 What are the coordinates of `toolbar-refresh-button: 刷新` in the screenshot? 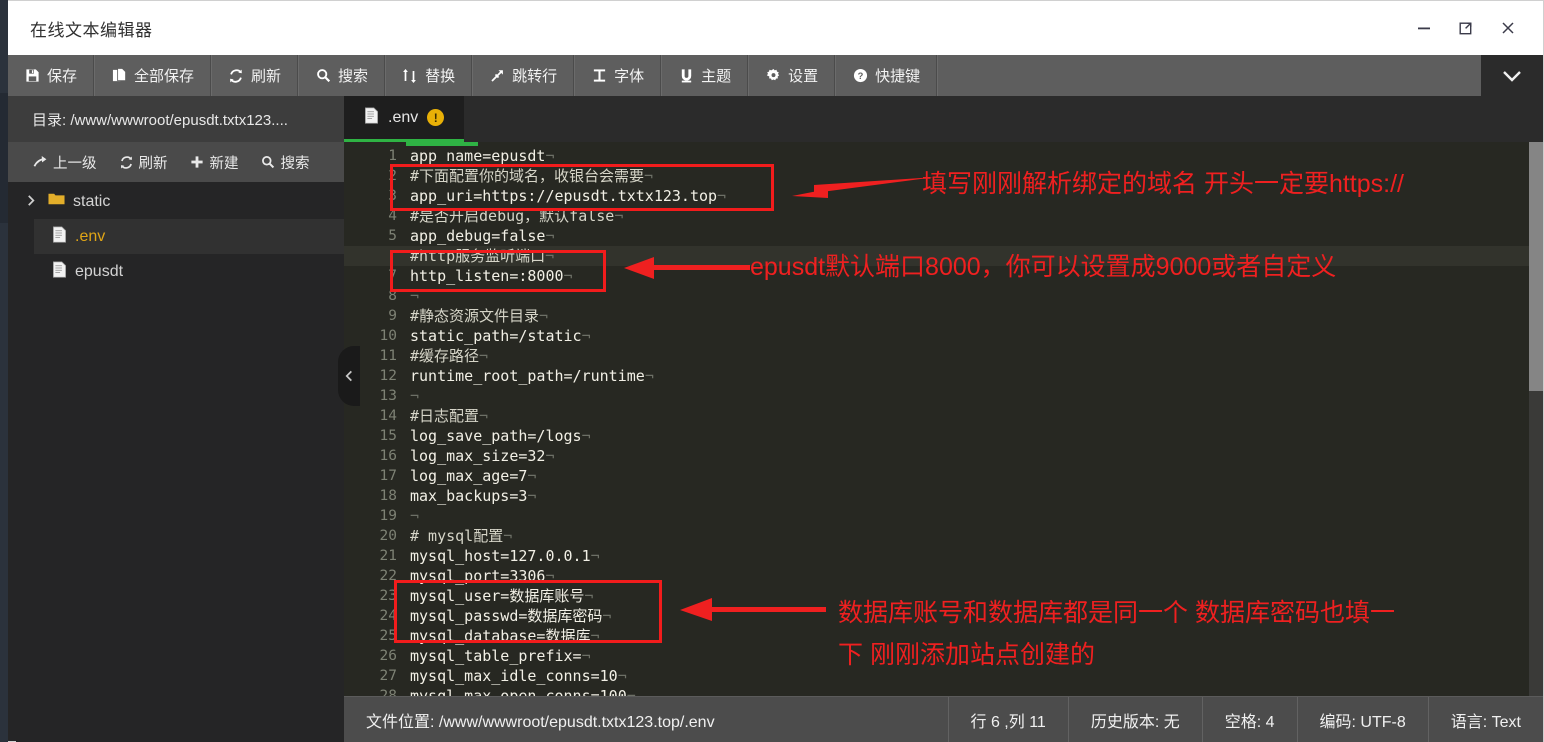 It's located at (255, 75).